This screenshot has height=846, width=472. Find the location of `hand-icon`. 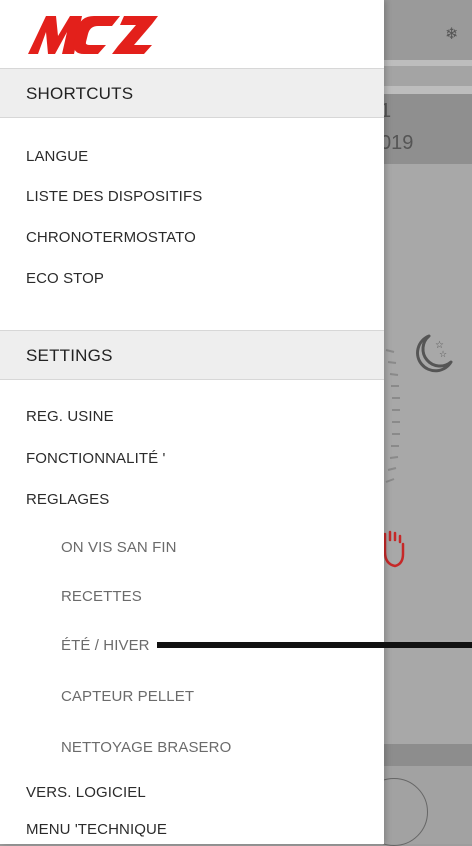

hand-icon is located at coordinates (394, 549).